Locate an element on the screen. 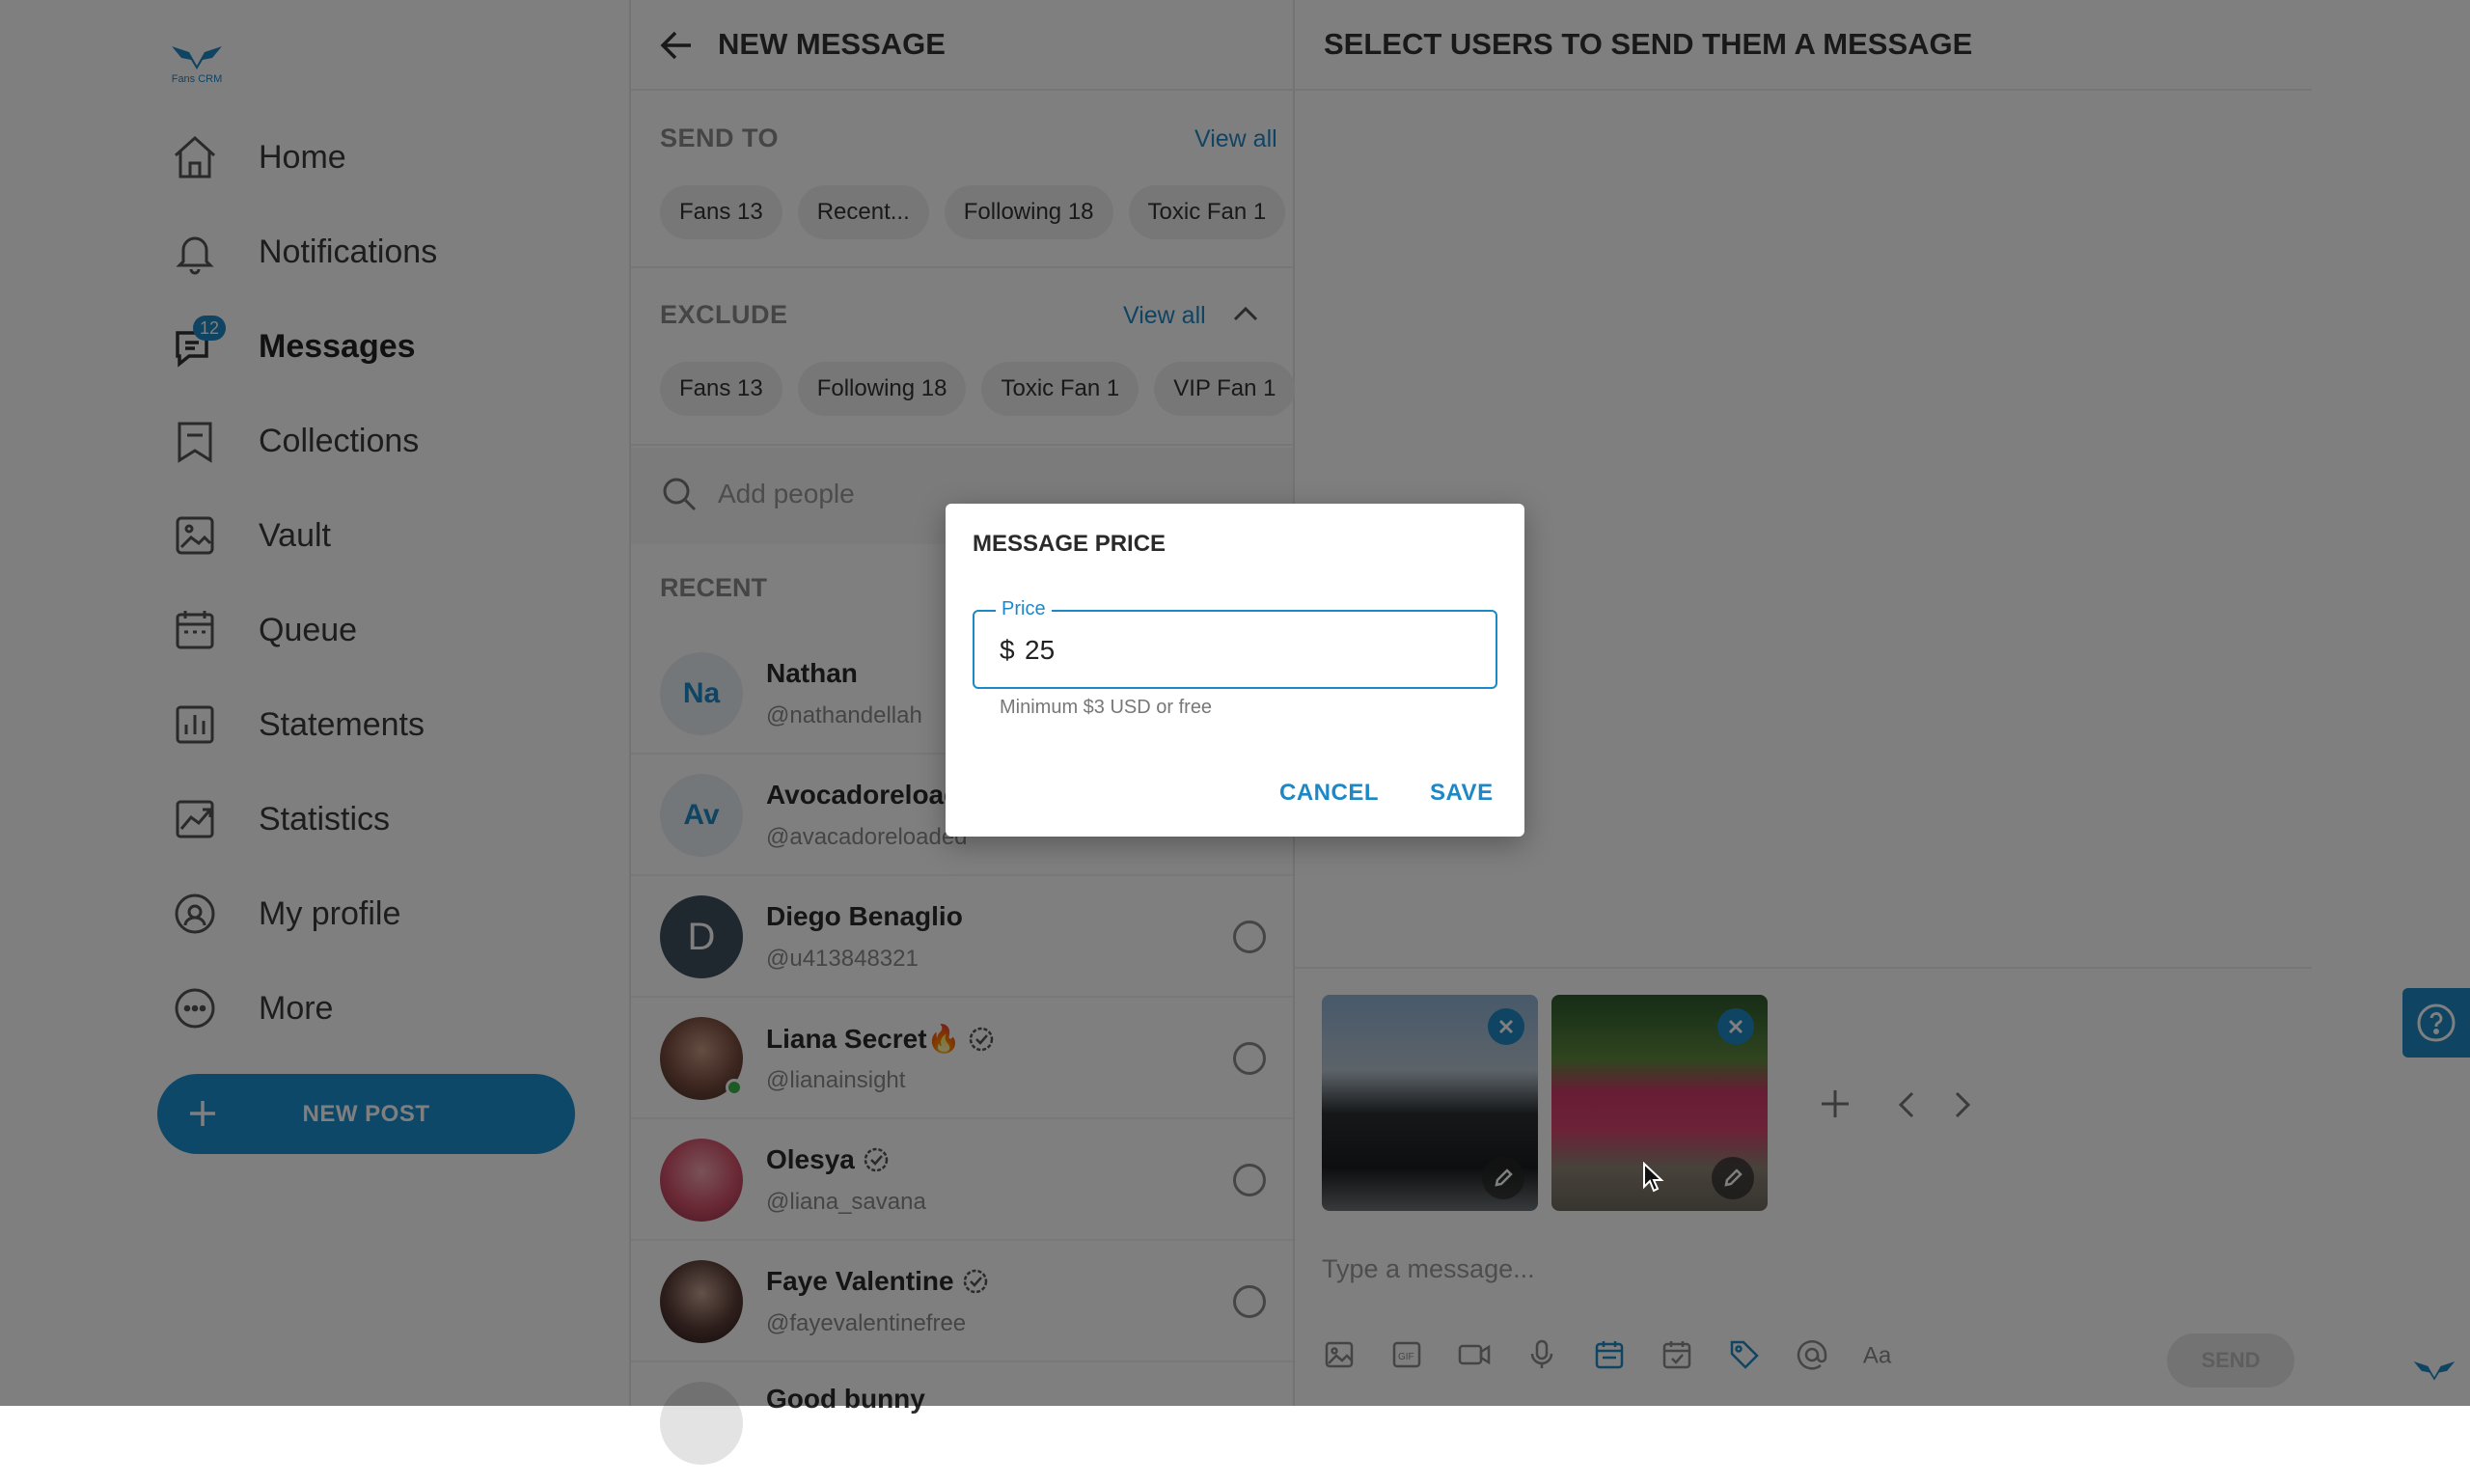 This screenshot has height=1484, width=2470. save-button: SAVE is located at coordinates (1462, 793).